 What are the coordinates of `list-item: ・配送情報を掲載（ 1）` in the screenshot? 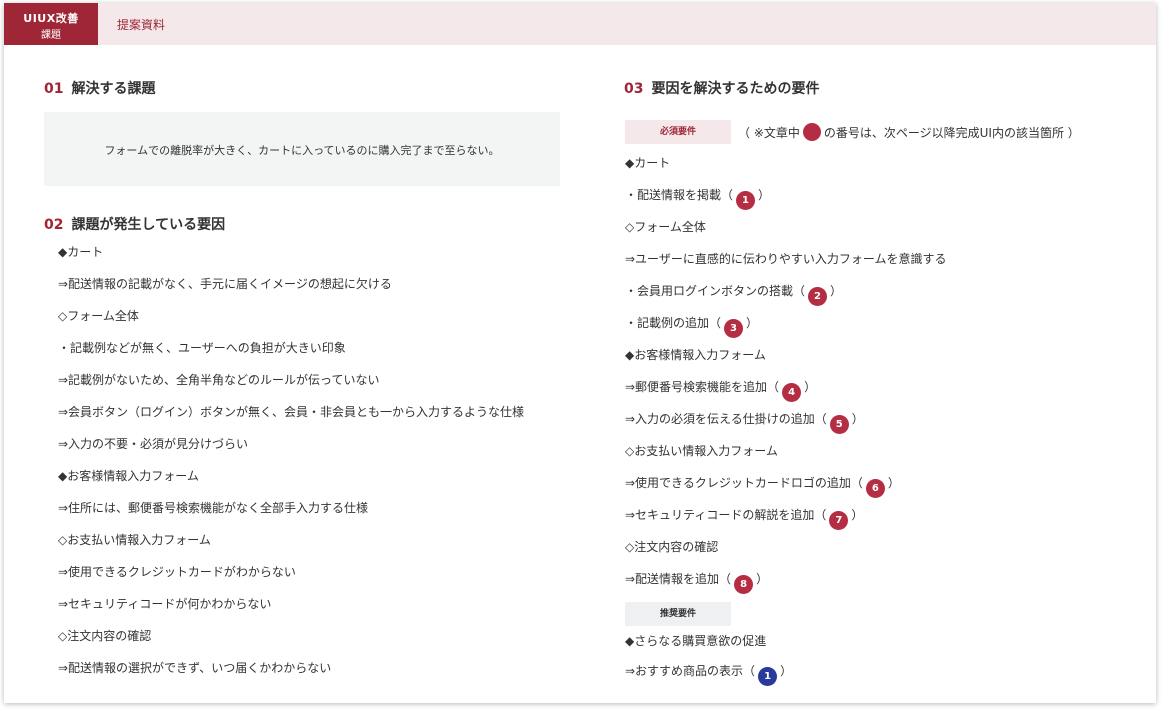 It's located at (697, 198).